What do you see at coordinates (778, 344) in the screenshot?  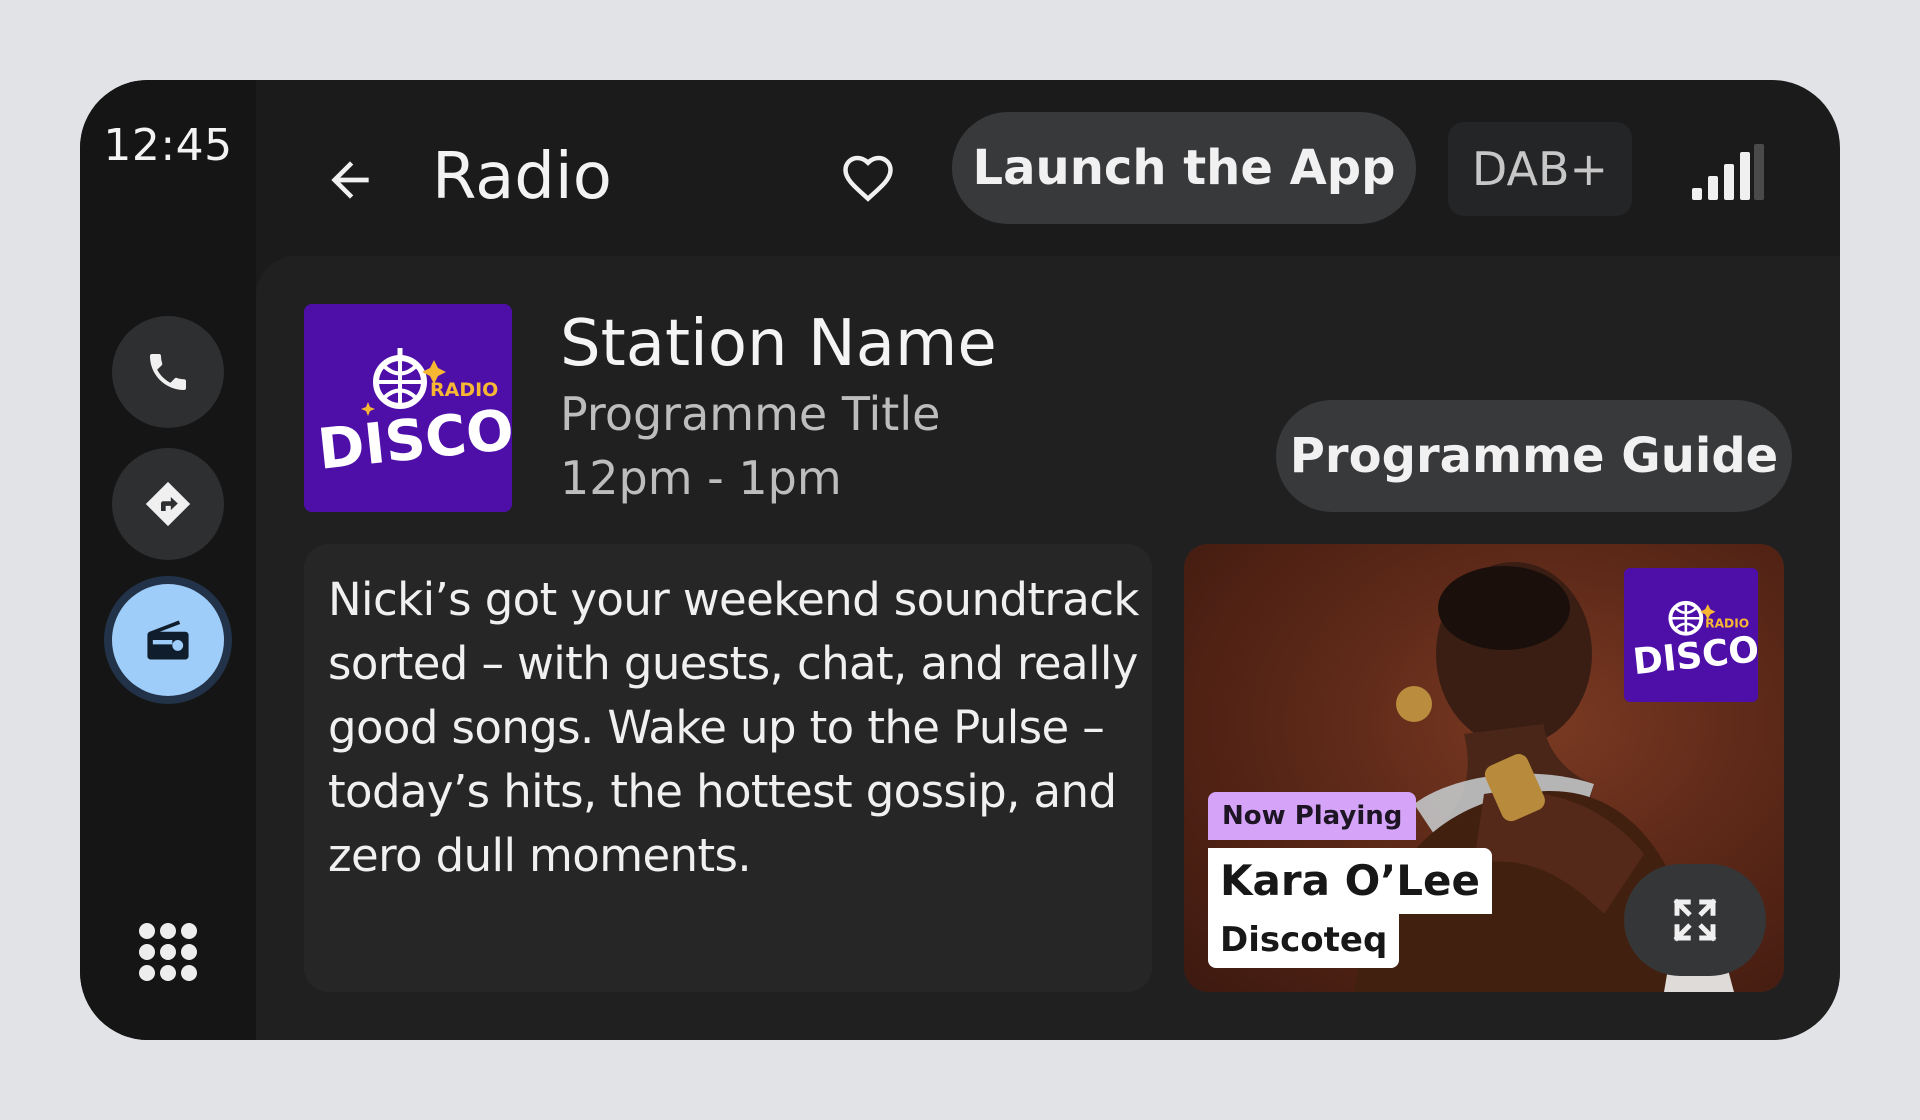 I see `station-name: Station Name` at bounding box center [778, 344].